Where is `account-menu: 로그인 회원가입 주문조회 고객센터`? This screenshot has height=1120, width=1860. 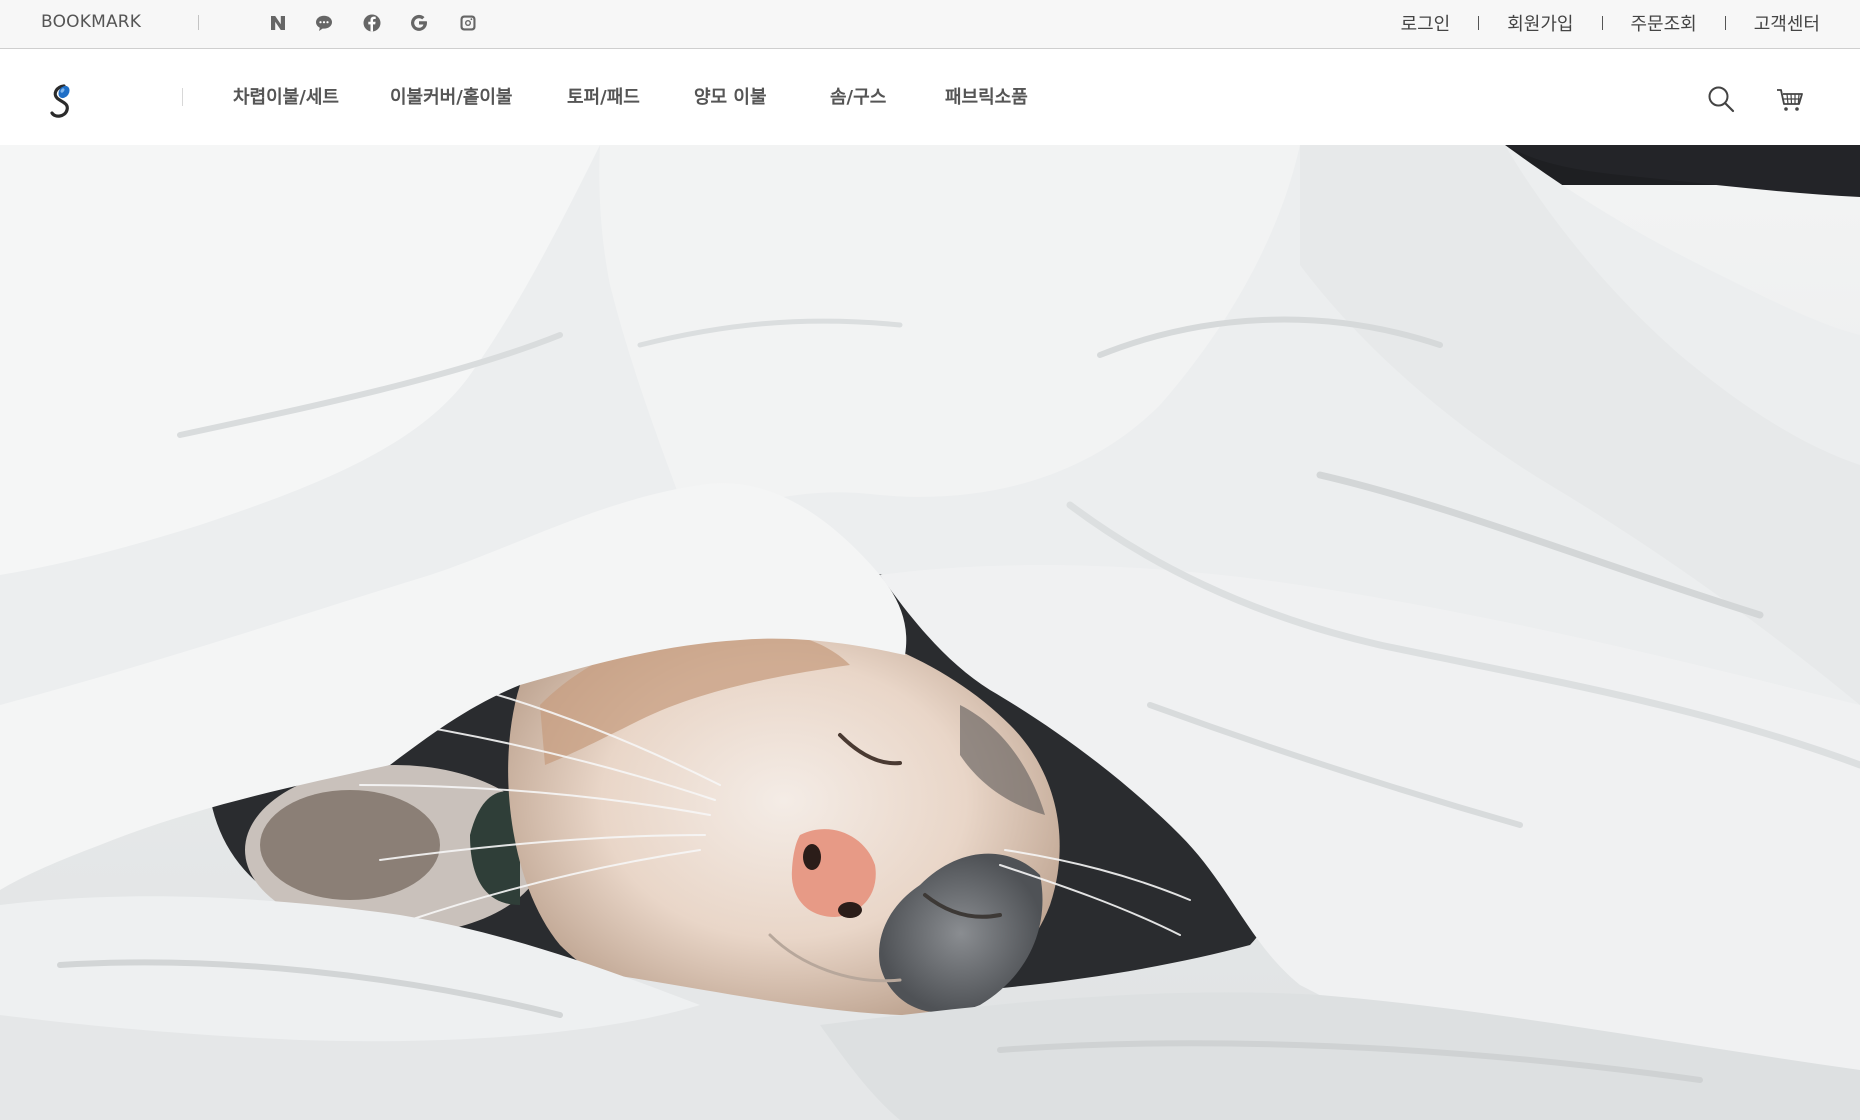
account-menu: 로그인 회원가입 주문조회 고객센터 is located at coordinates (1610, 23).